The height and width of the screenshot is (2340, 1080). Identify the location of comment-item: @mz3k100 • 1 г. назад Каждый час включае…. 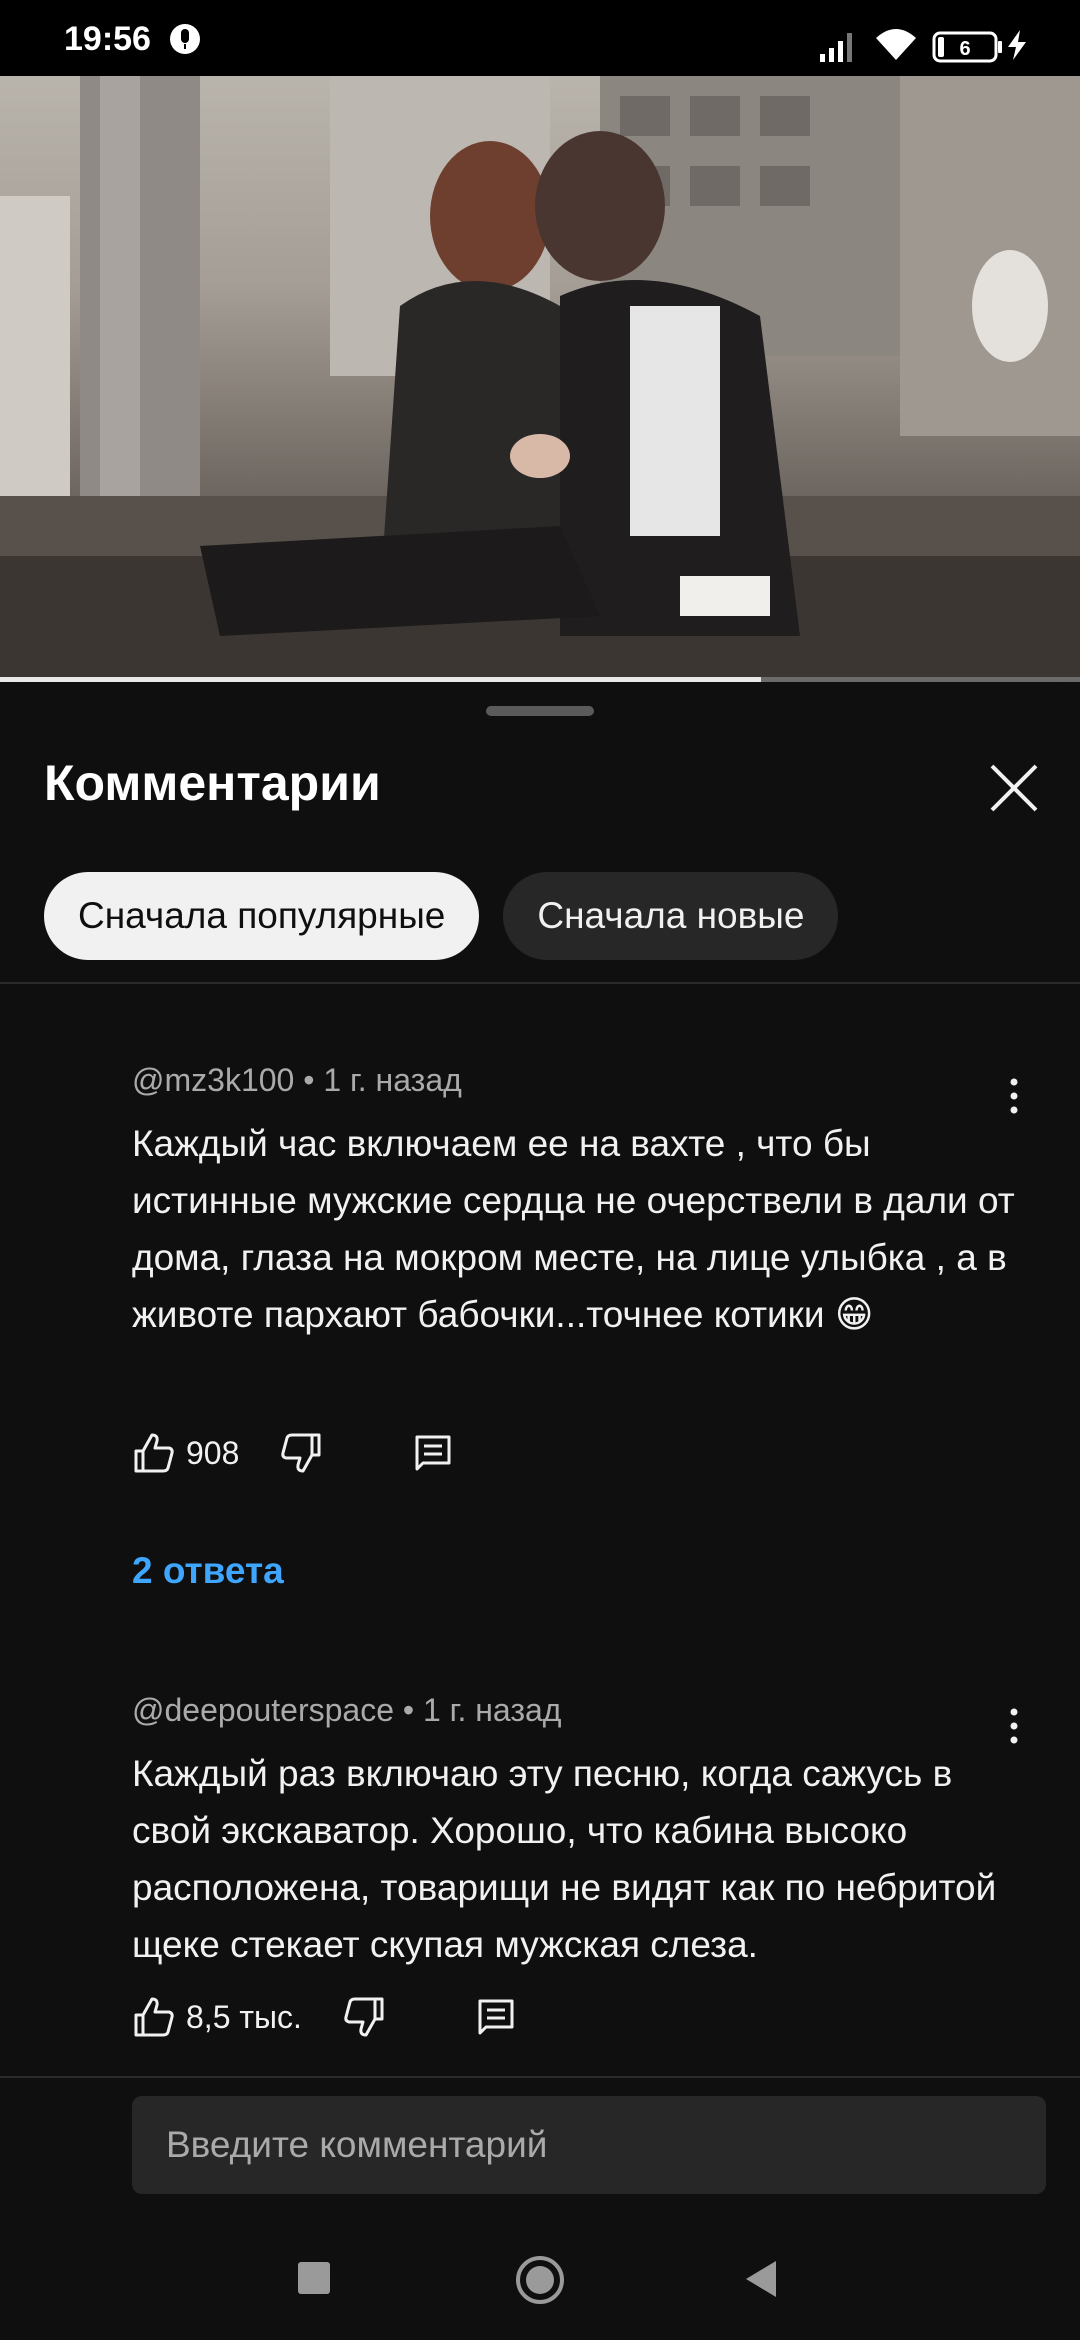
(577, 1202).